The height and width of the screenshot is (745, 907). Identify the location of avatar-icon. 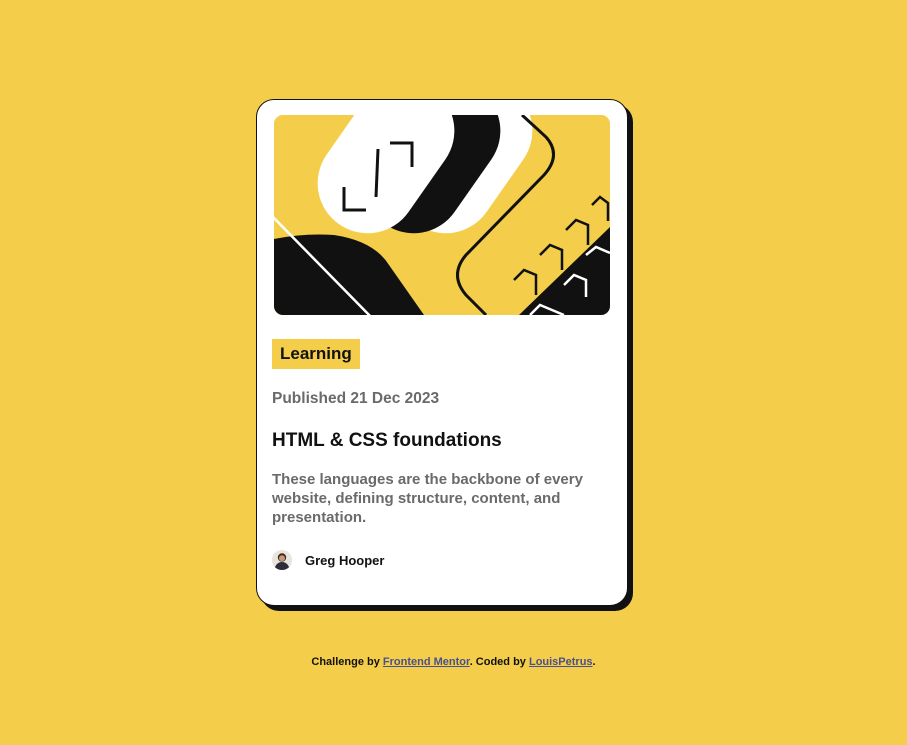
(282, 560).